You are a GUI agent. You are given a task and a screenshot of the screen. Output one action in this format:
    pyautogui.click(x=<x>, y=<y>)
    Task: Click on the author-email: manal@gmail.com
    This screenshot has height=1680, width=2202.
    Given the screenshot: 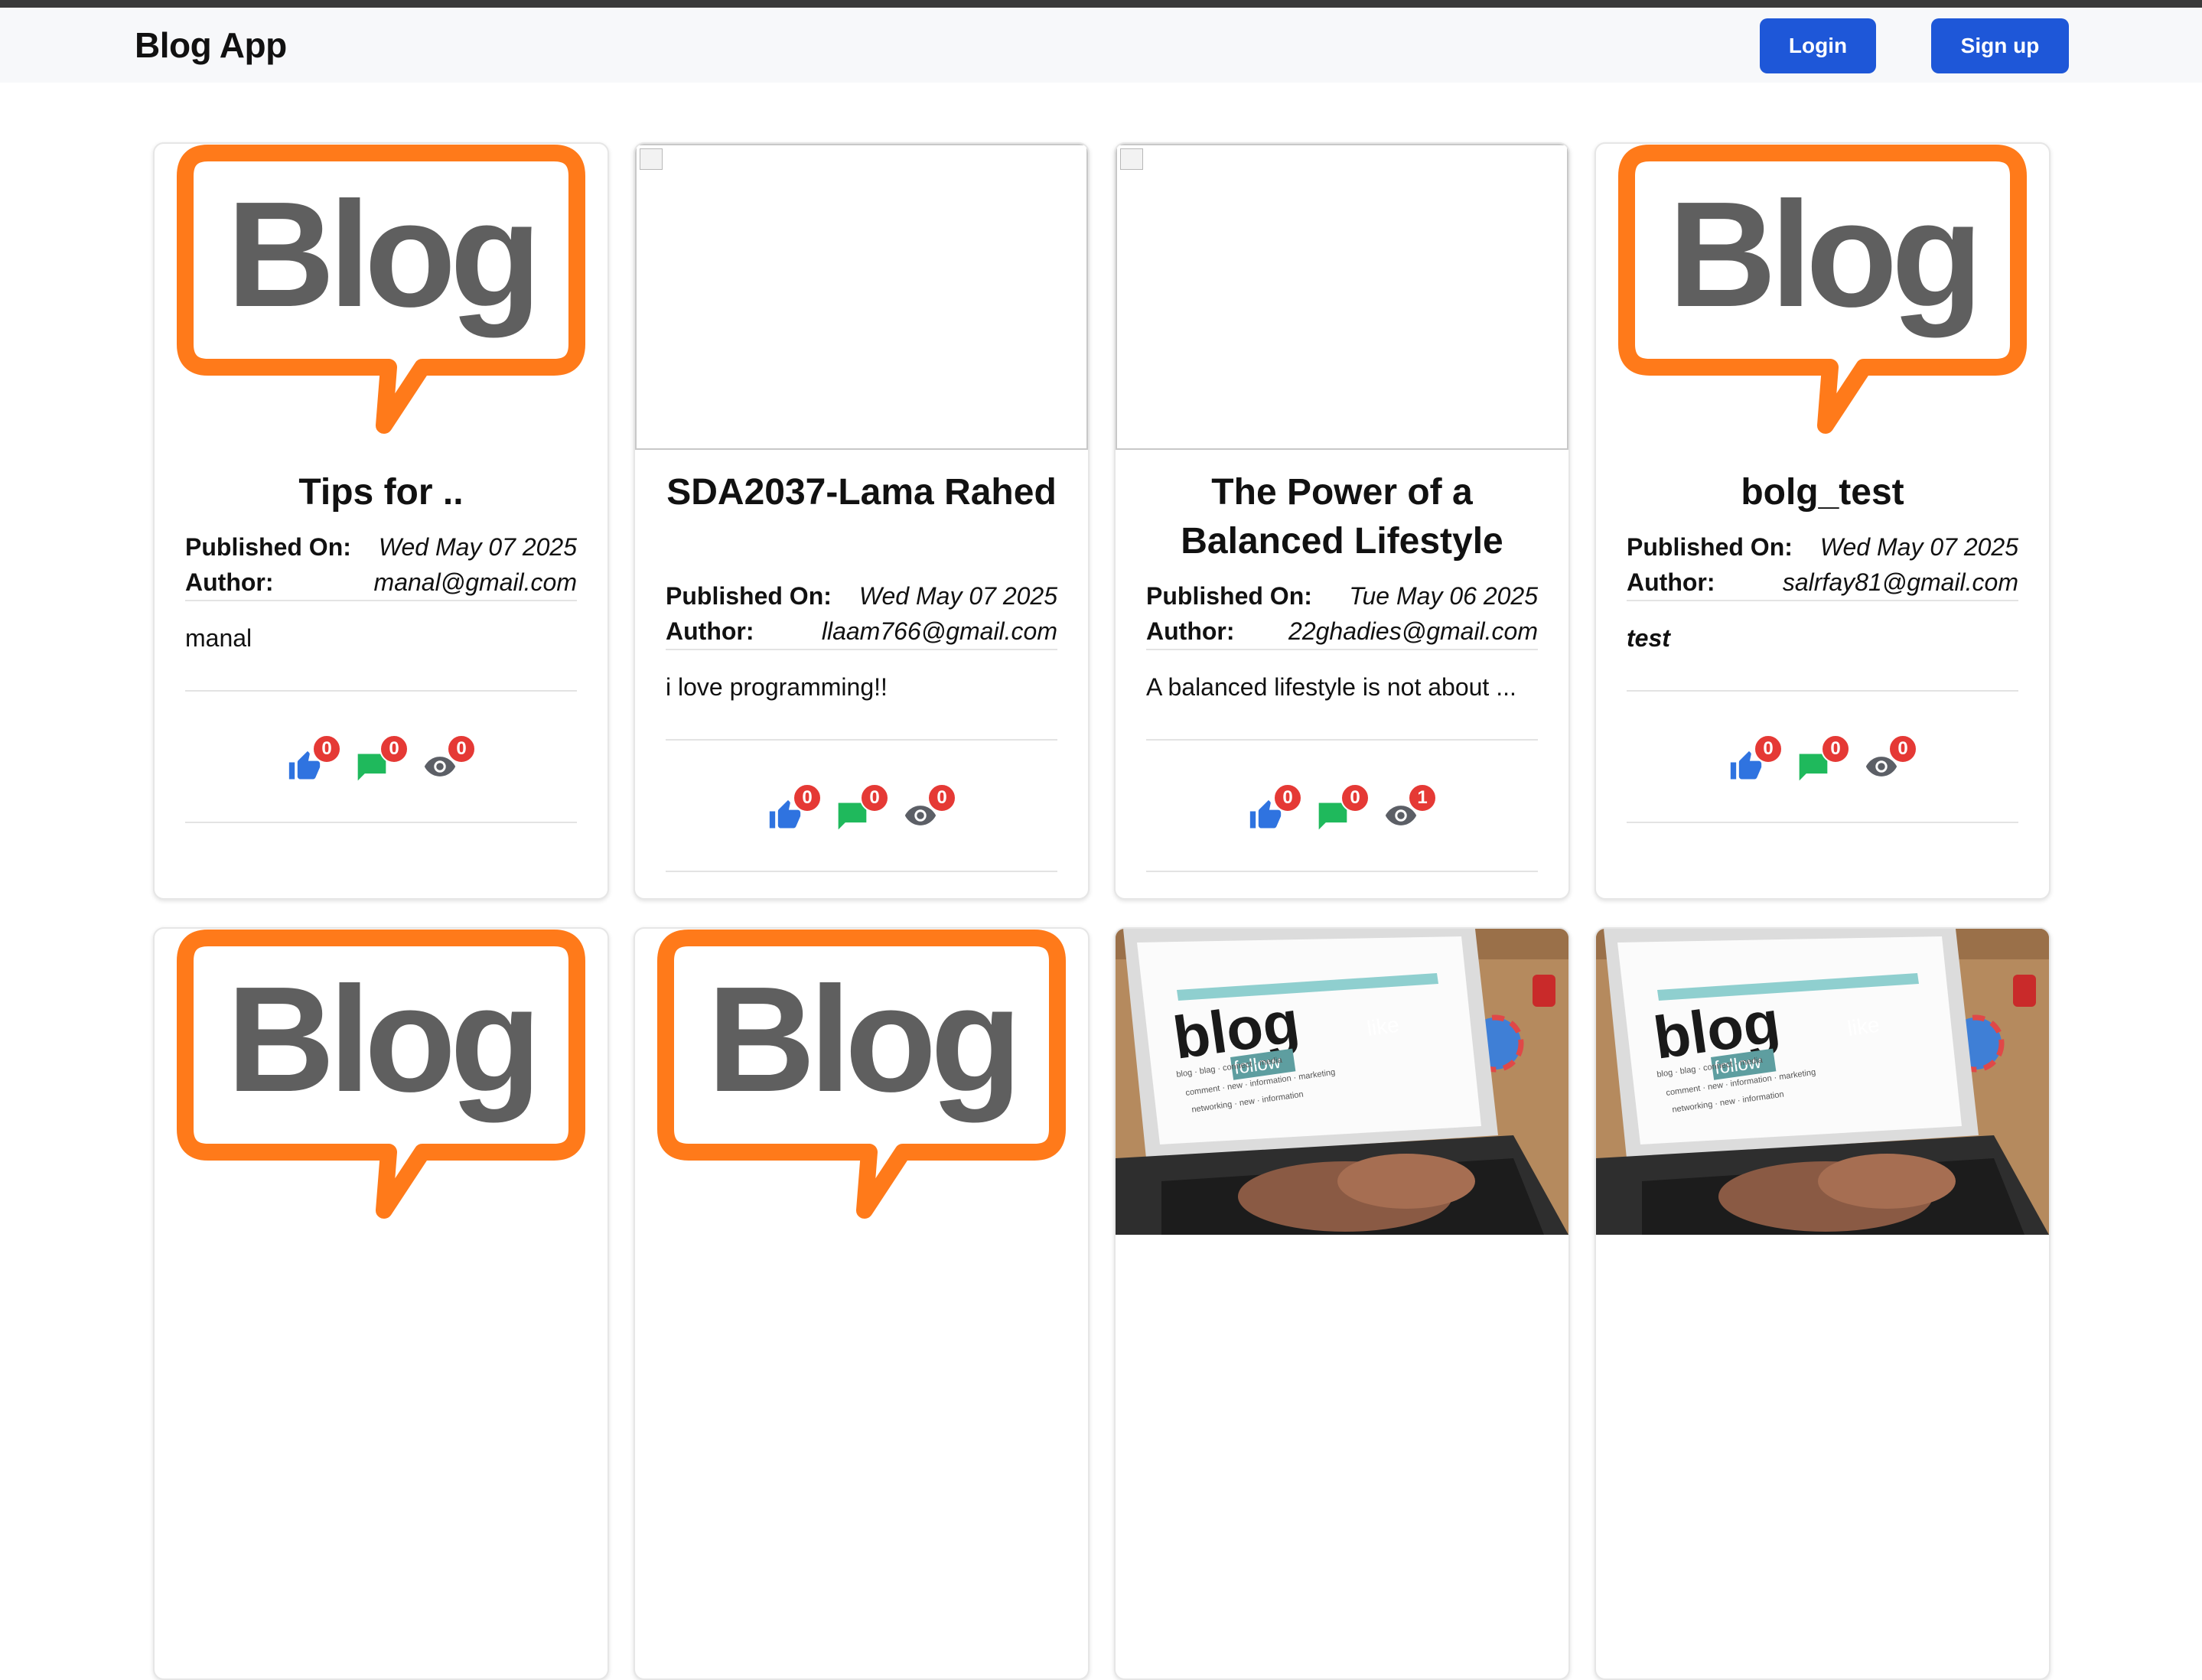 What is the action you would take?
    pyautogui.click(x=475, y=582)
    